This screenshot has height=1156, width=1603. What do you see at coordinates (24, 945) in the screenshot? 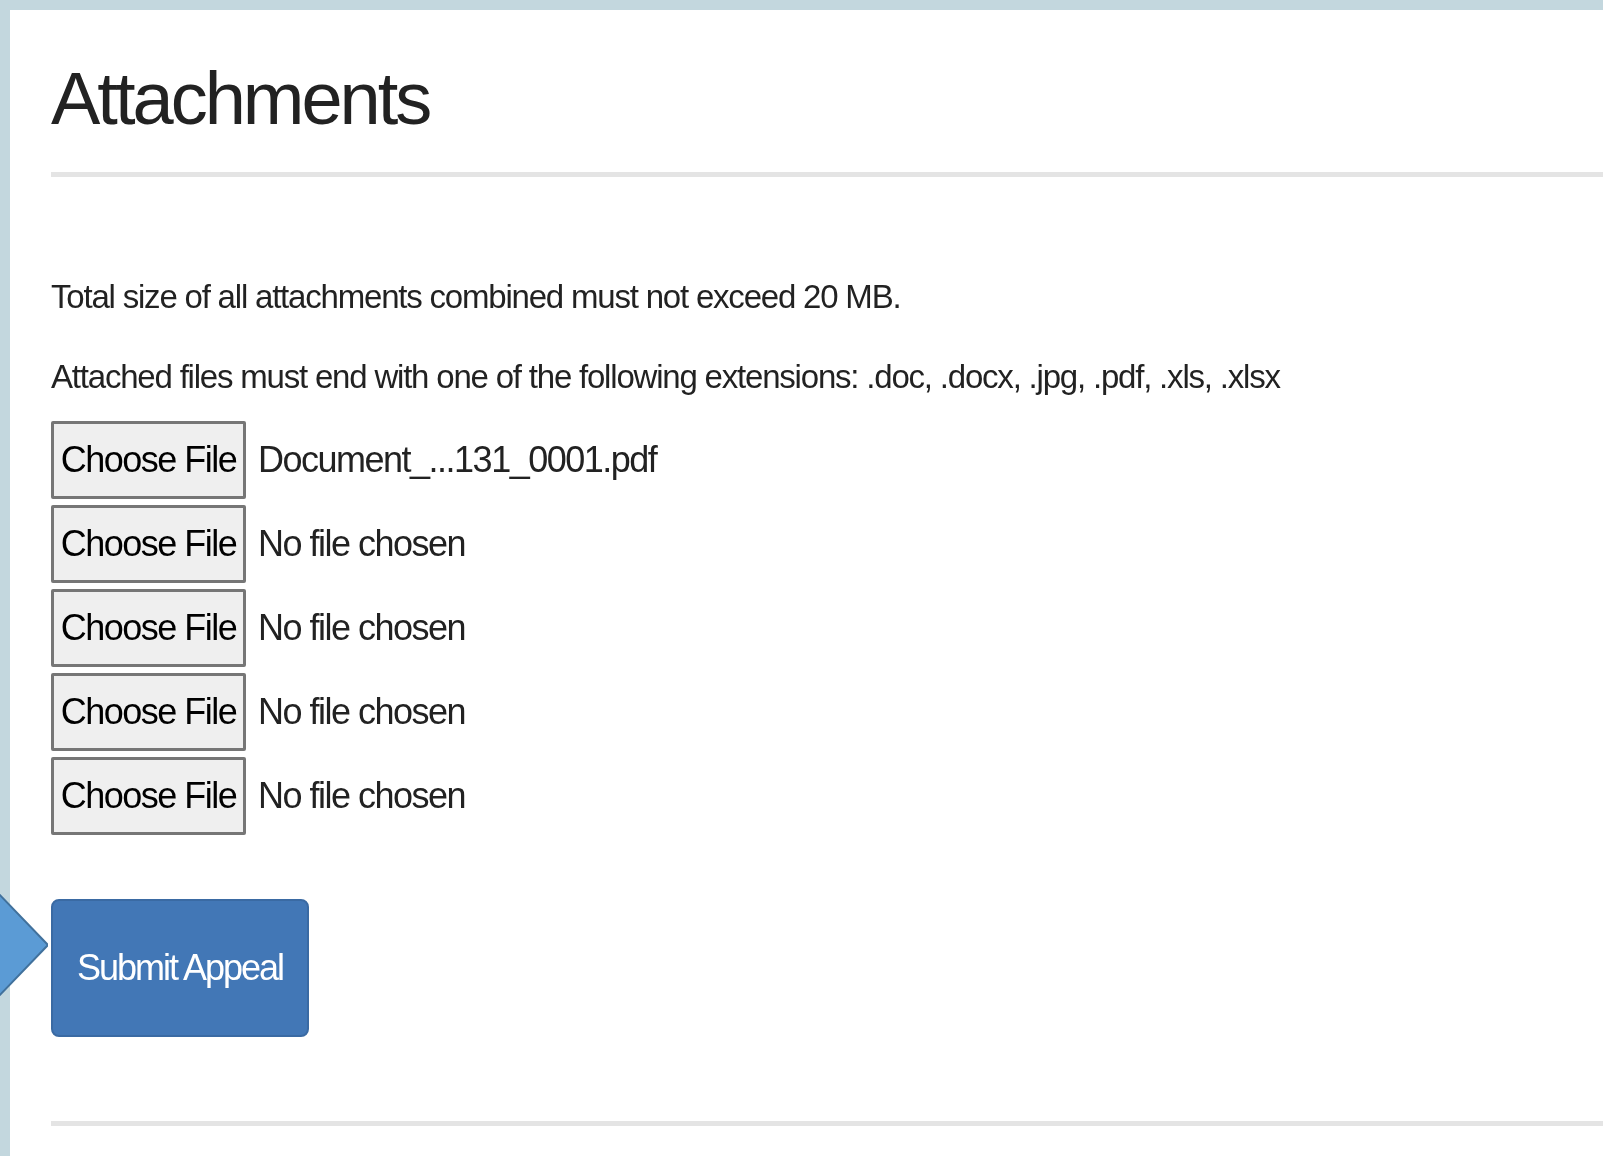
I see `arrow-pointer-icon` at bounding box center [24, 945].